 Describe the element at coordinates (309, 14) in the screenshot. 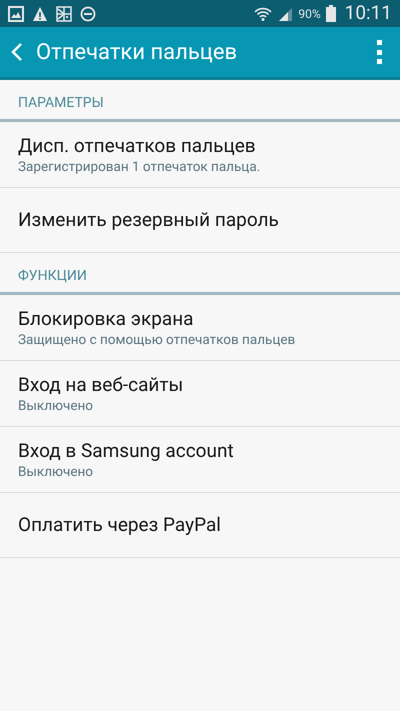

I see `battery-percent: 90%` at that location.